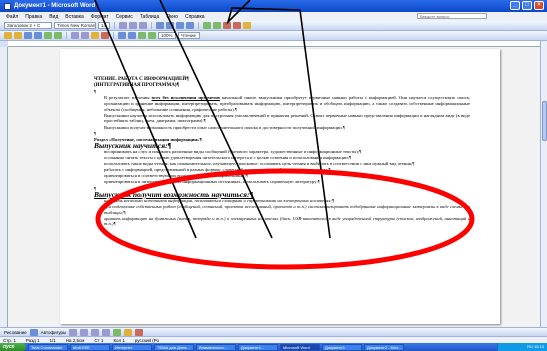  I want to click on doc-heading: ЧТЕНИЕ. РАБОТА С ИНФОРМАЦИЕЙ¶, so click(141, 79).